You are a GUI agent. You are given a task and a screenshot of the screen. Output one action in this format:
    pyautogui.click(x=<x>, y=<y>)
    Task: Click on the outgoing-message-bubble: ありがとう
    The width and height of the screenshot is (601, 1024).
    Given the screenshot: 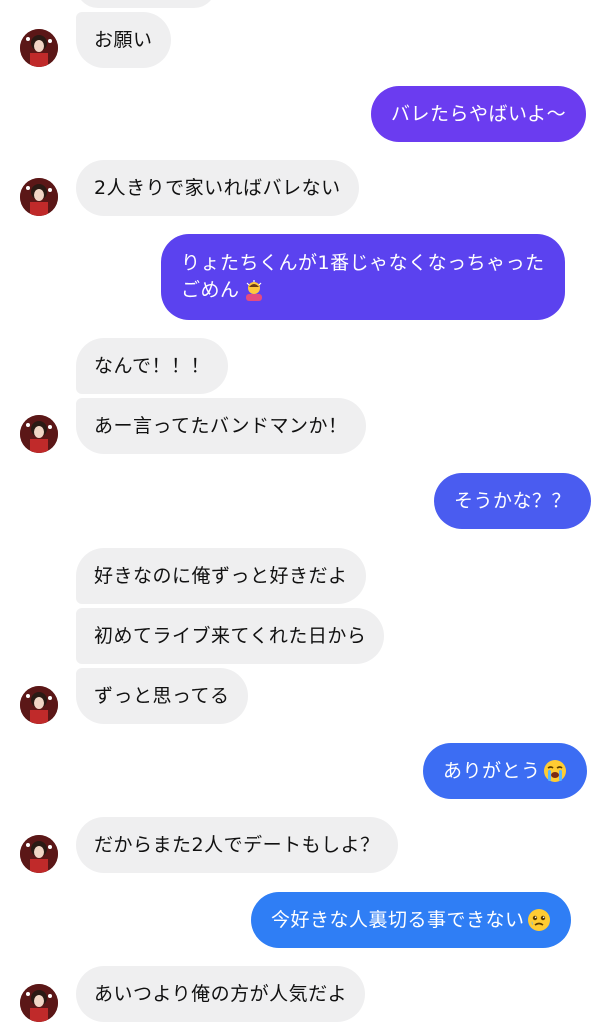 What is the action you would take?
    pyautogui.click(x=505, y=771)
    